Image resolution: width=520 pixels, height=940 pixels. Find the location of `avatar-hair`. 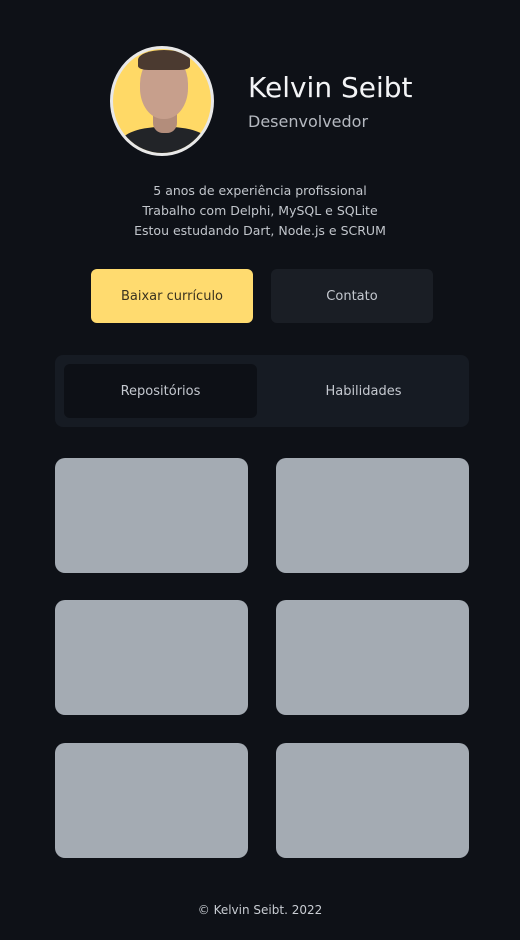

avatar-hair is located at coordinates (164, 60).